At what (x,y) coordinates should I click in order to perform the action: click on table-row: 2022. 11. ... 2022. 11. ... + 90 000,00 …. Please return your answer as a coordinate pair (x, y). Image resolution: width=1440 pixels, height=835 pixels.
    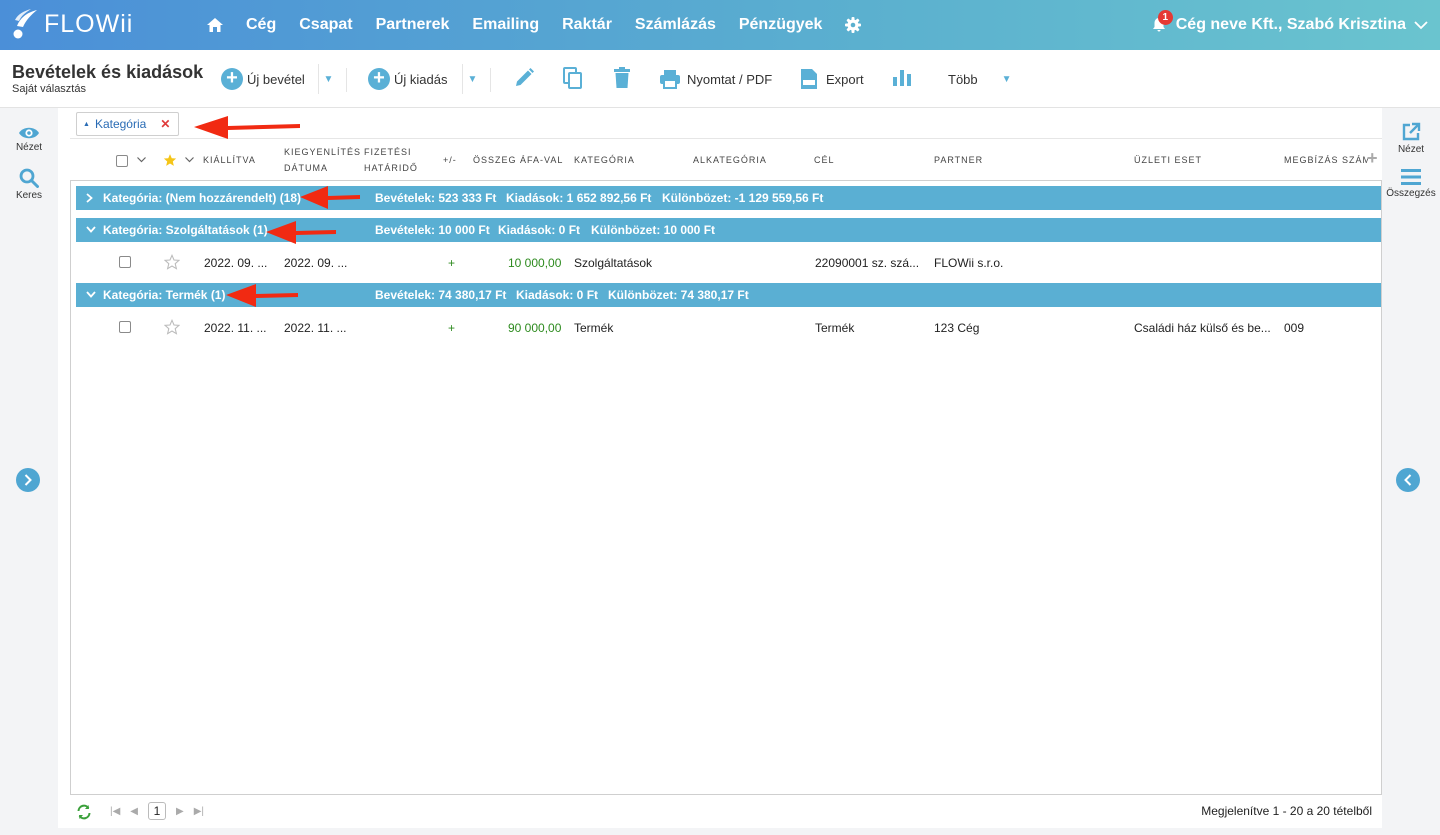
    Looking at the image, I should click on (726, 328).